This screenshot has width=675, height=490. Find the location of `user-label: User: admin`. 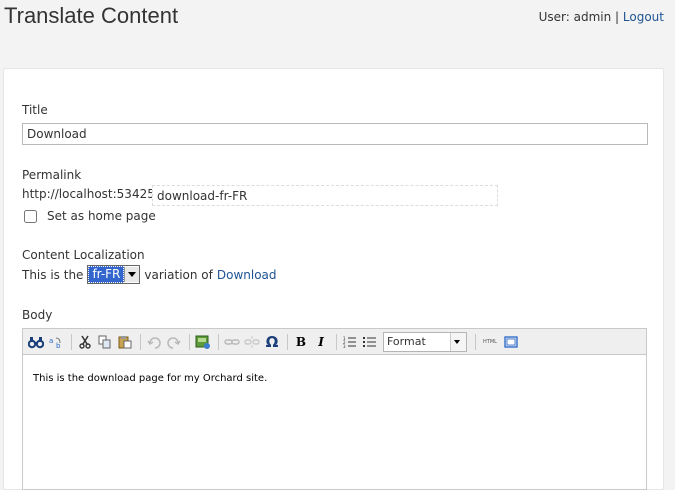

user-label: User: admin is located at coordinates (575, 17).